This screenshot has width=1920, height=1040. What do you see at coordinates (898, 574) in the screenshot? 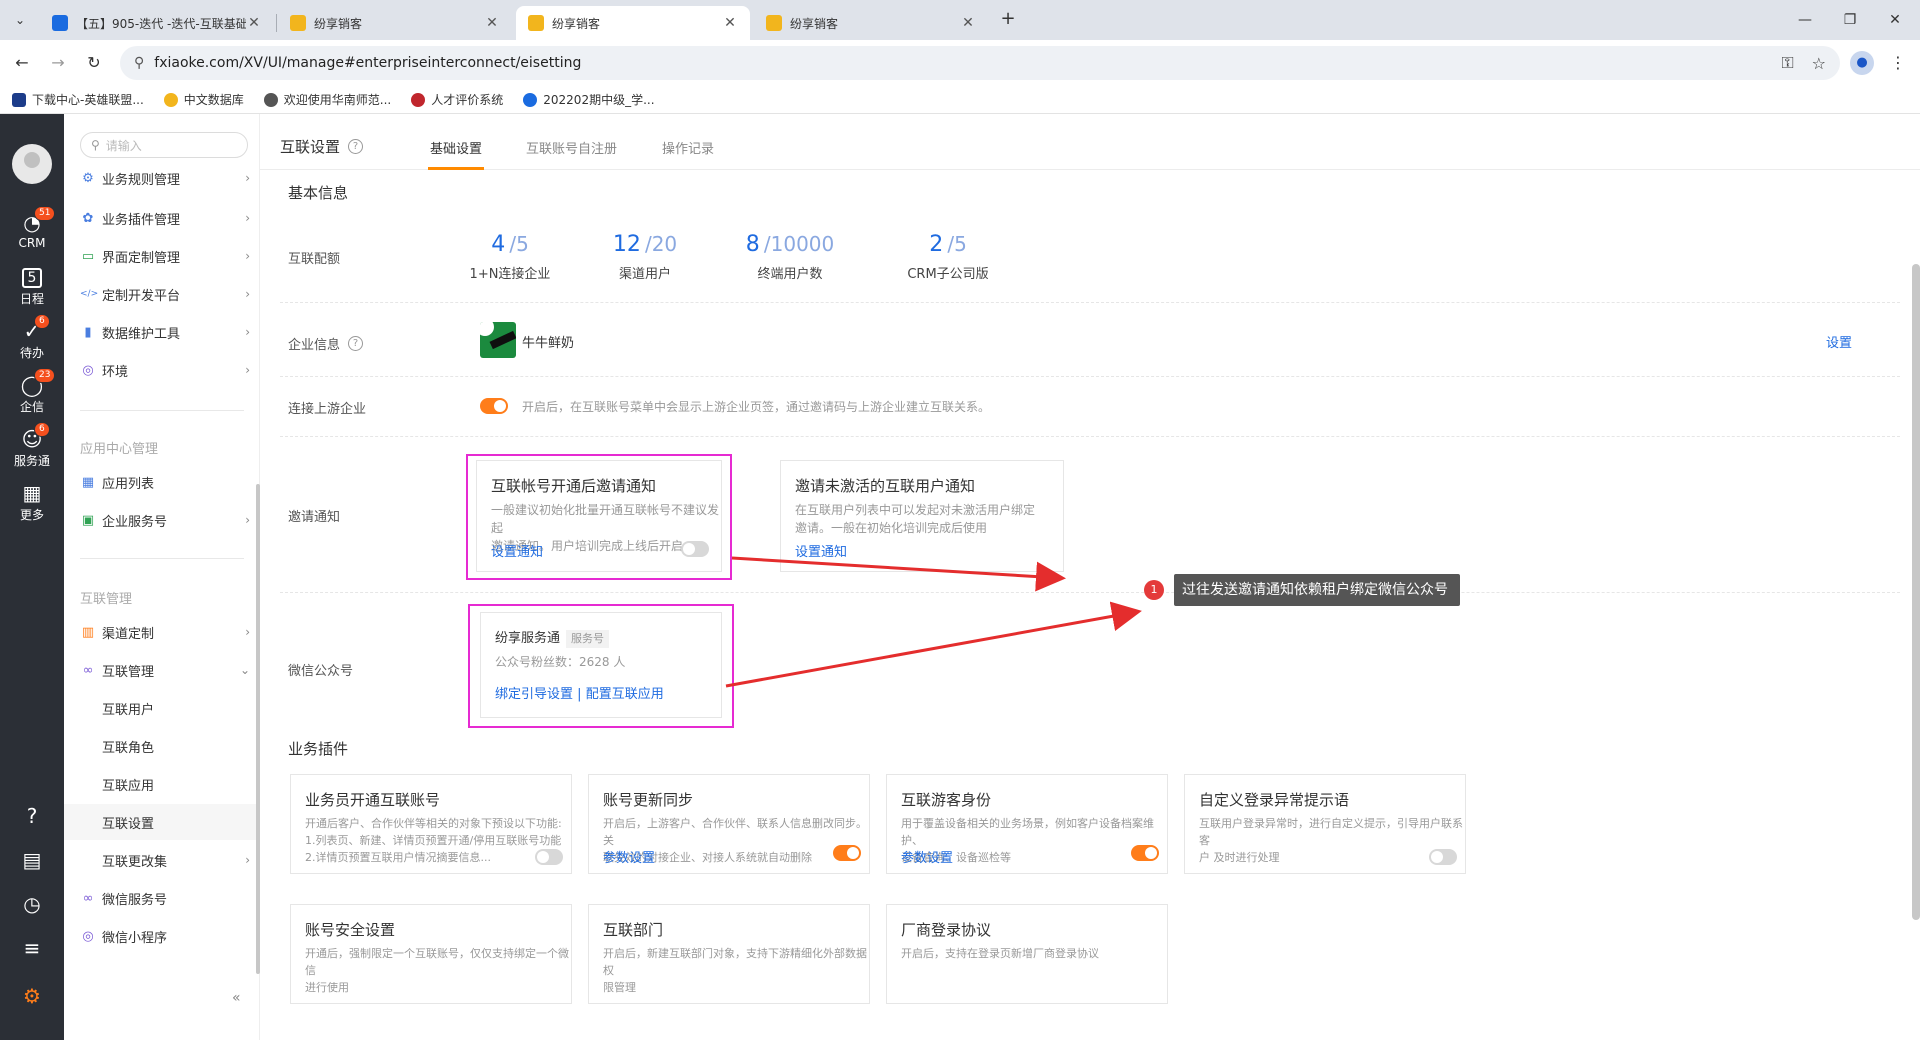
I see `arrow-from-invite-toggle` at bounding box center [898, 574].